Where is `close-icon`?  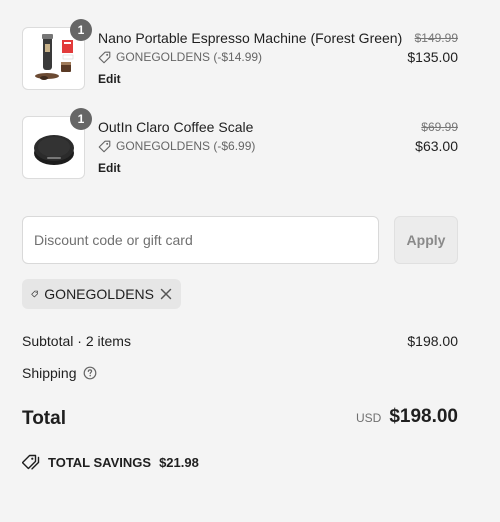 close-icon is located at coordinates (166, 294).